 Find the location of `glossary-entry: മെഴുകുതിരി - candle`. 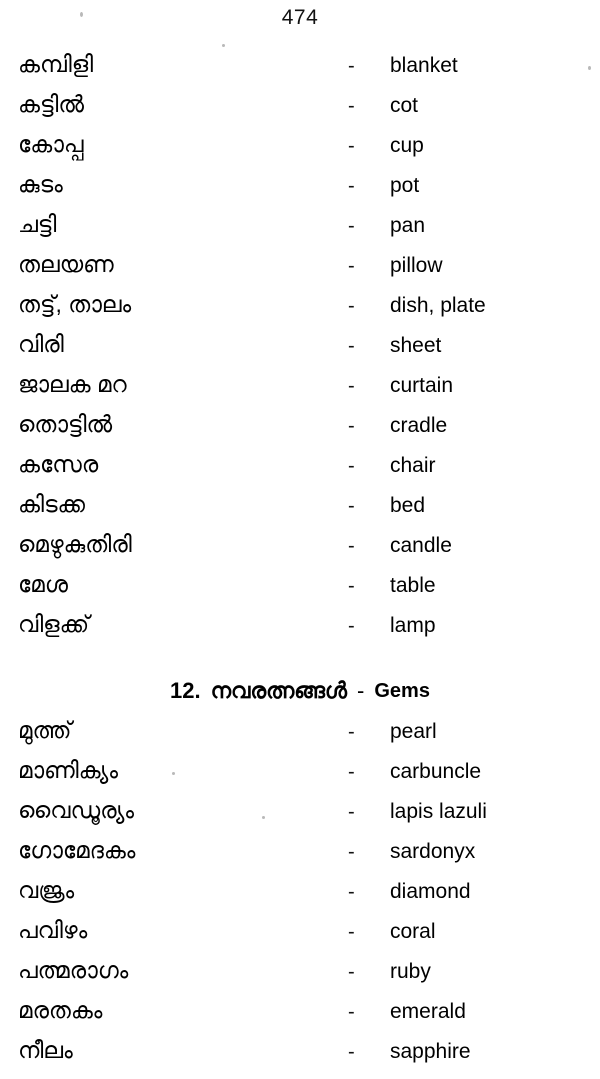

glossary-entry: മെഴുകുതിരി - candle is located at coordinates (300, 552).